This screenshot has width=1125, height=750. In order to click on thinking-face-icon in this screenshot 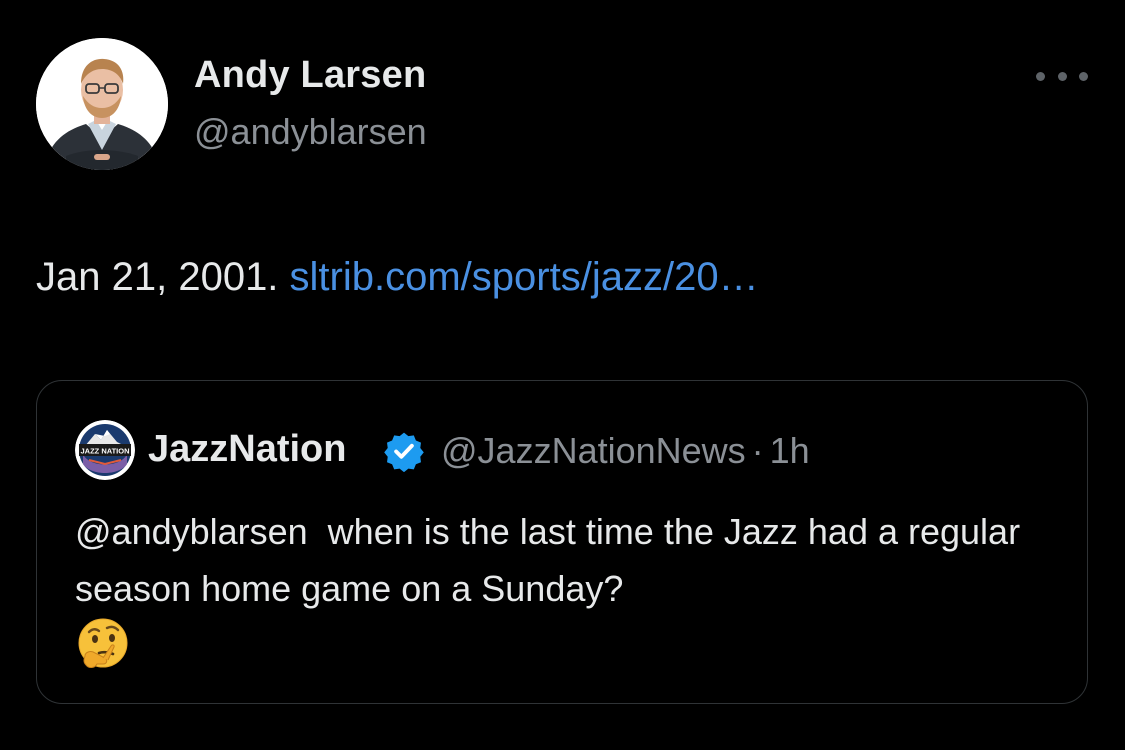, I will do `click(103, 644)`.